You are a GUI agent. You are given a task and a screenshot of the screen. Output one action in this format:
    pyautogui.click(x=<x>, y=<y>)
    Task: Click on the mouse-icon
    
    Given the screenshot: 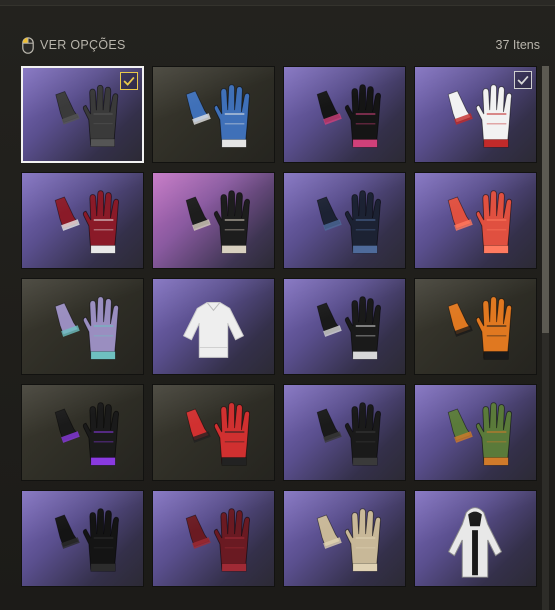 What is the action you would take?
    pyautogui.click(x=28, y=45)
    